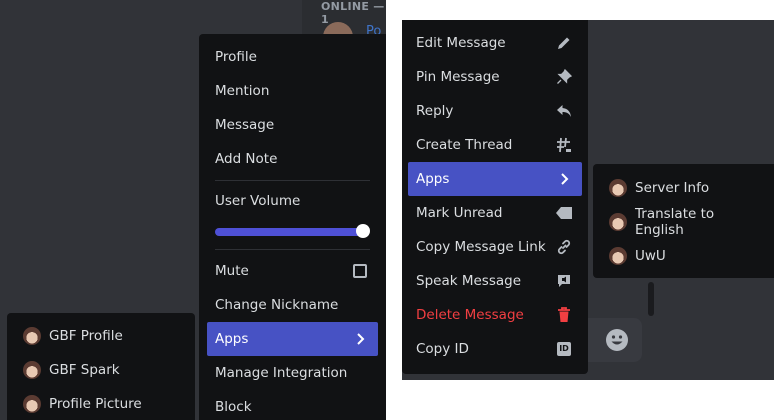 The width and height of the screenshot is (774, 420). I want to click on menu-item-delete-message: Delete Message, so click(495, 315).